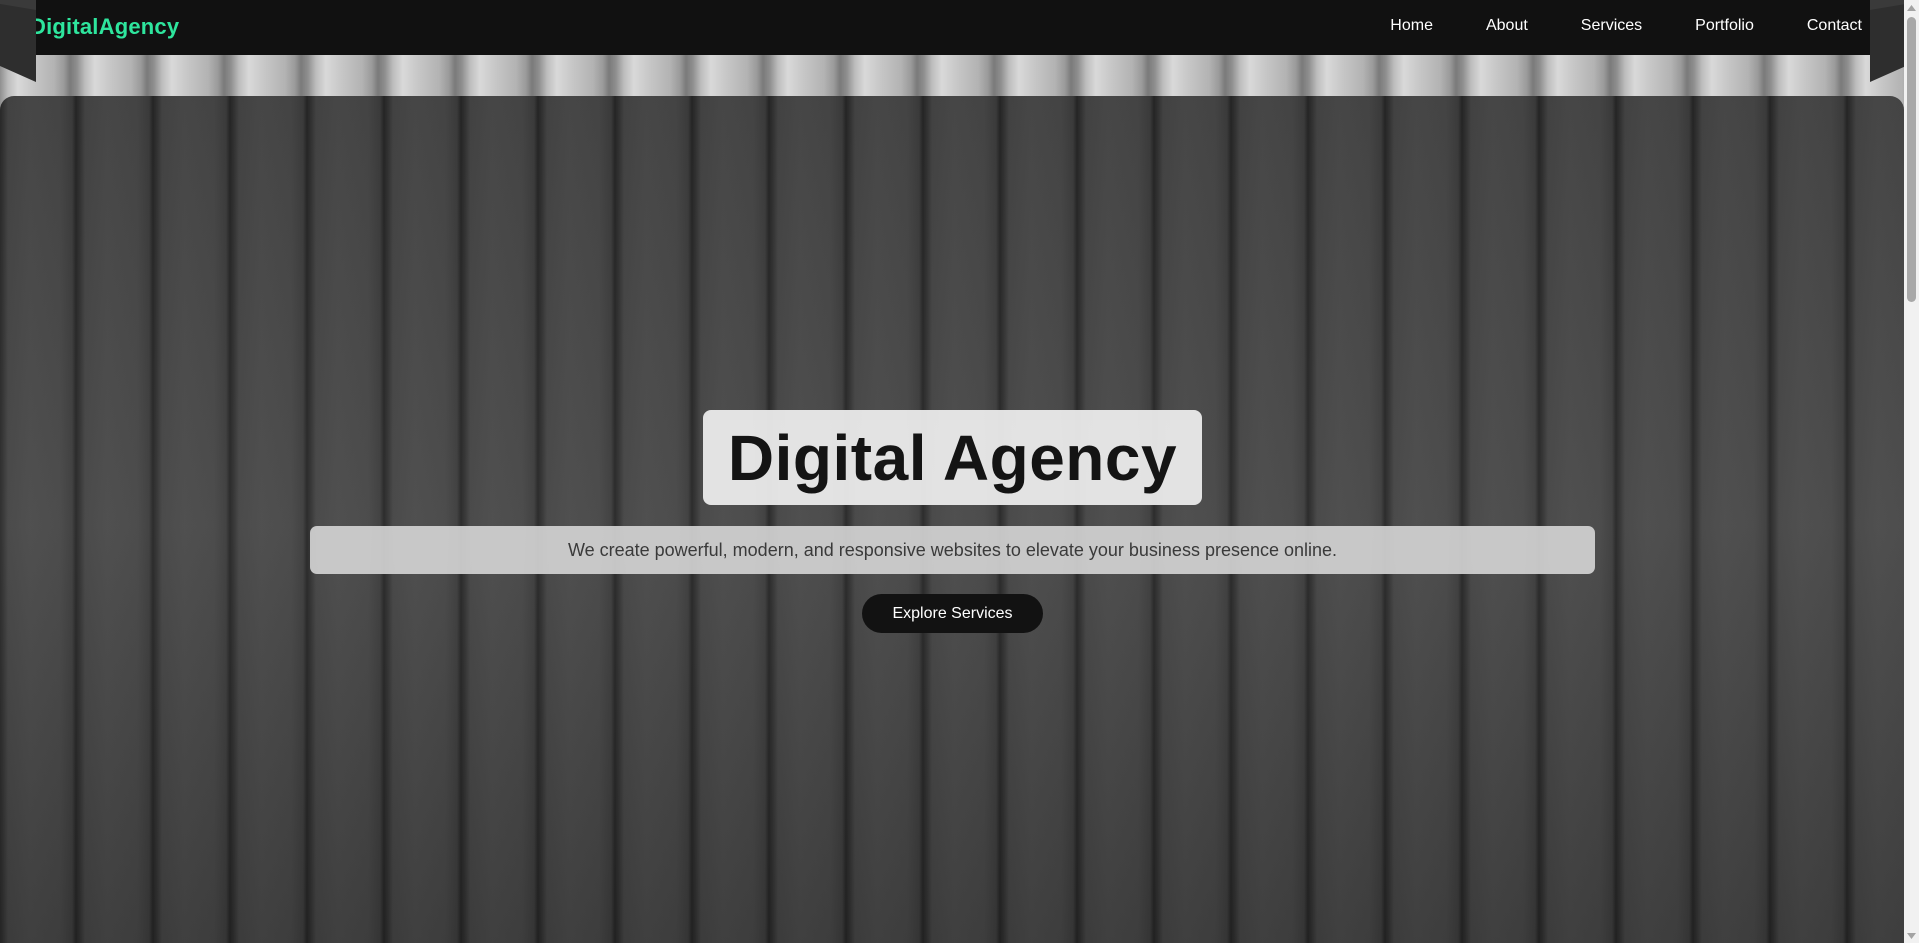 This screenshot has height=943, width=1919. Describe the element at coordinates (1888, 41) in the screenshot. I see `ribbon-right-icon` at that location.